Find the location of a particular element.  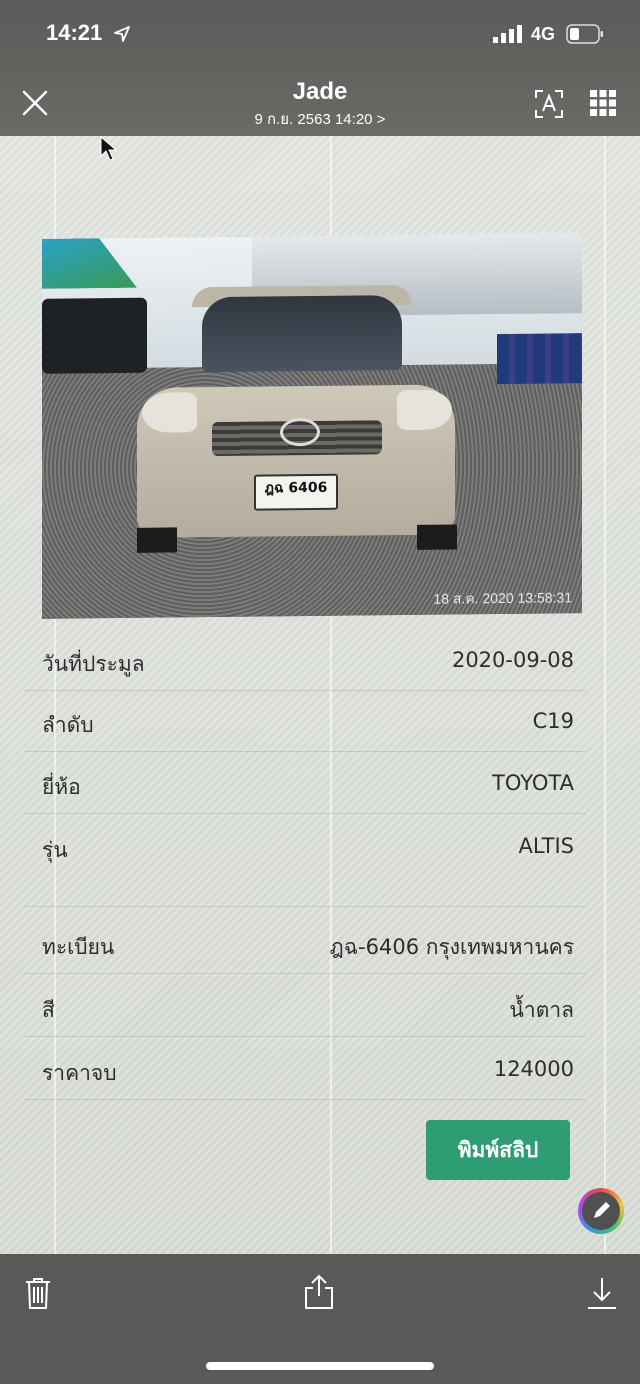

detail-value: ALTIS is located at coordinates (546, 846).